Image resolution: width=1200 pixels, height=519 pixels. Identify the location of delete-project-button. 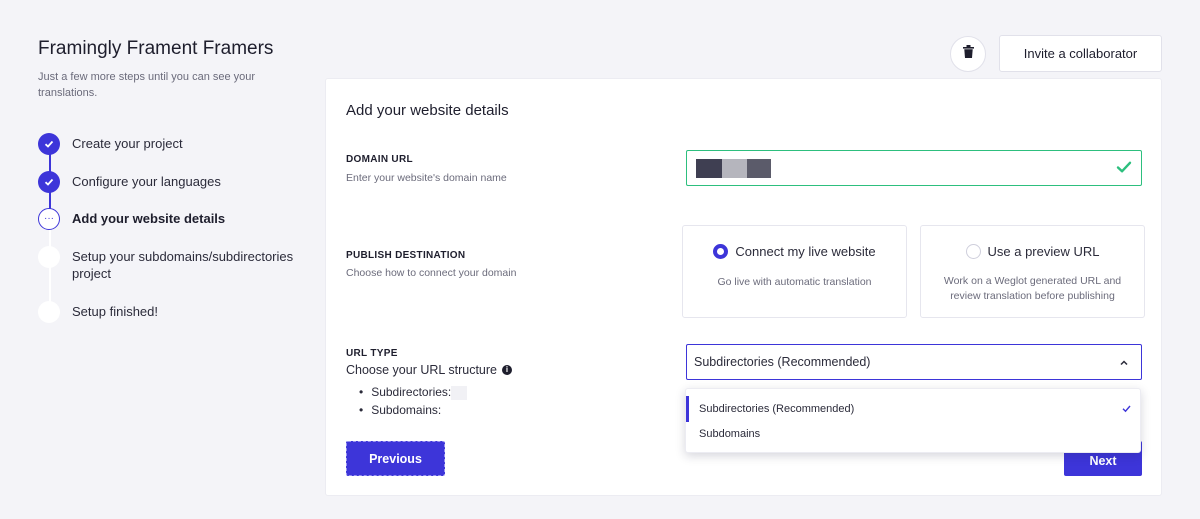
(968, 54).